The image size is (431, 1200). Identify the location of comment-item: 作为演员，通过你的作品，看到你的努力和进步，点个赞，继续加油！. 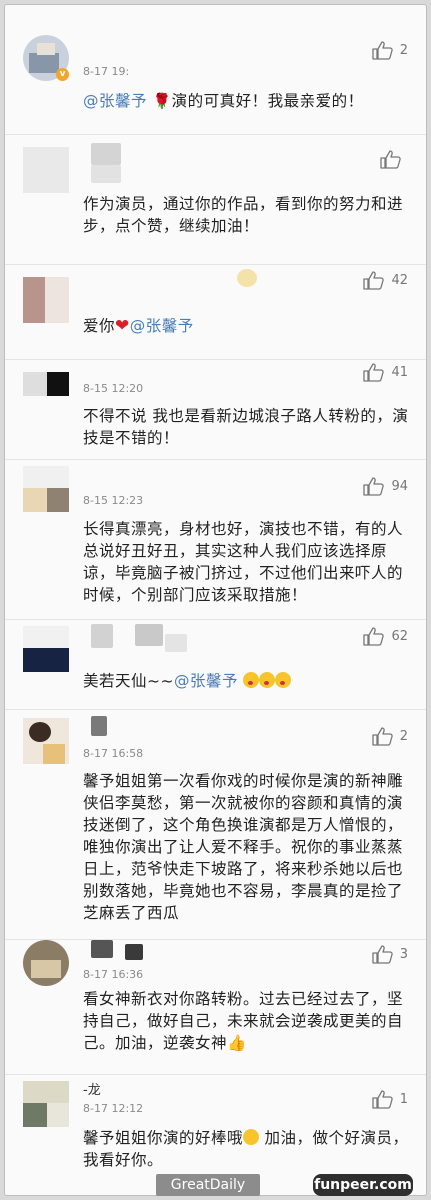
(215, 200).